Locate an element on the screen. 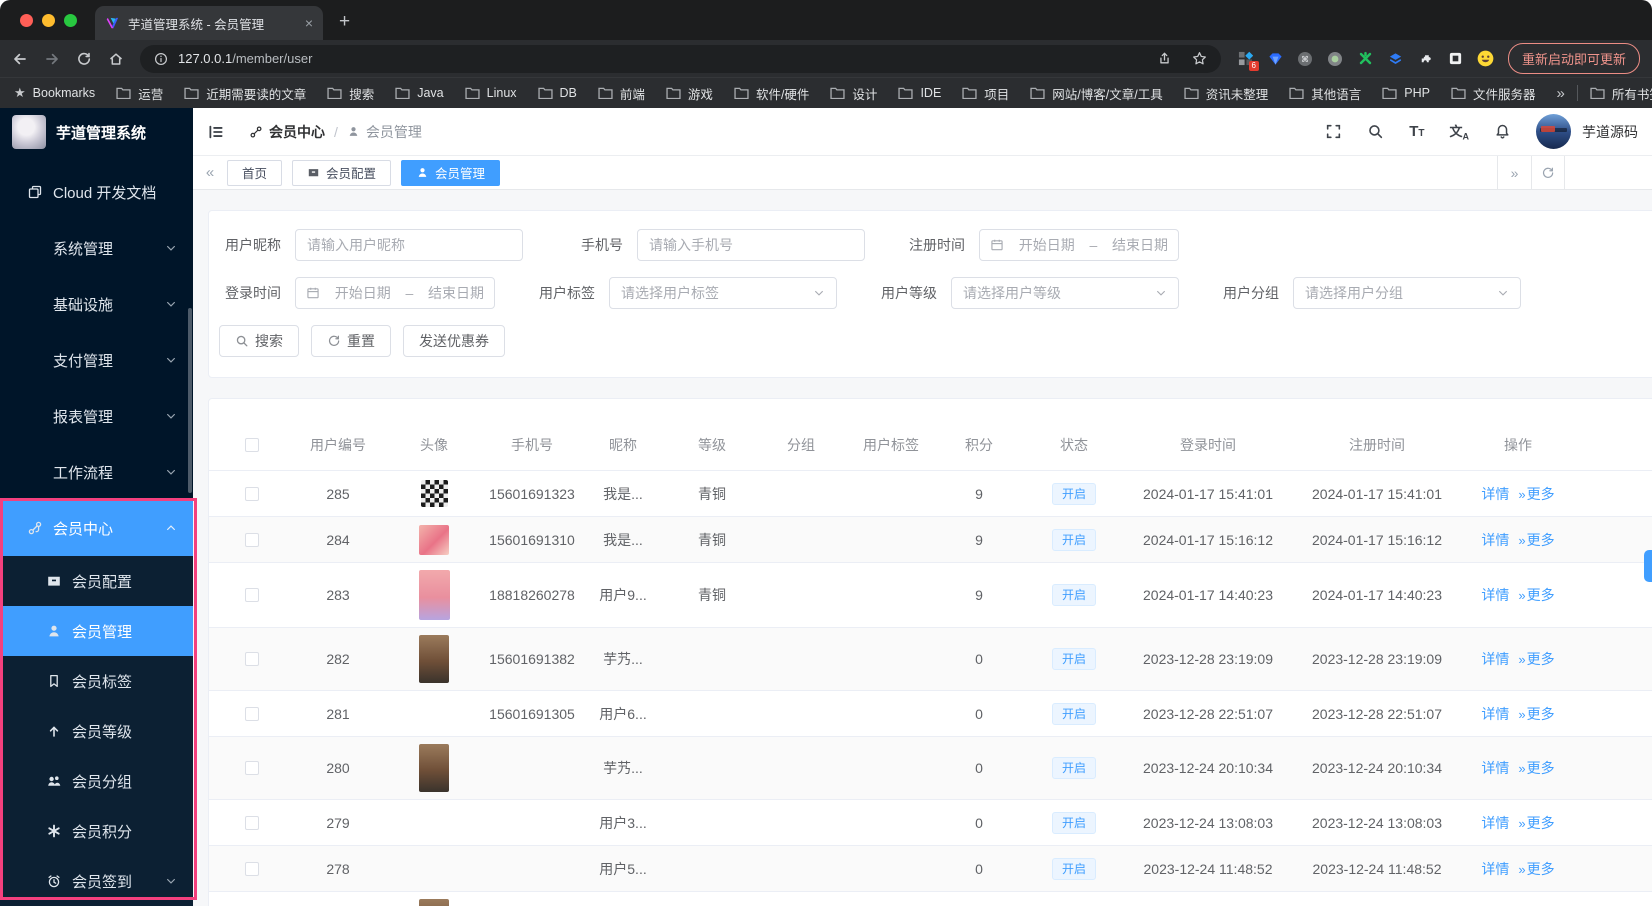 This screenshot has height=906, width=1652. tag-member-config: 会员配置 is located at coordinates (342, 172).